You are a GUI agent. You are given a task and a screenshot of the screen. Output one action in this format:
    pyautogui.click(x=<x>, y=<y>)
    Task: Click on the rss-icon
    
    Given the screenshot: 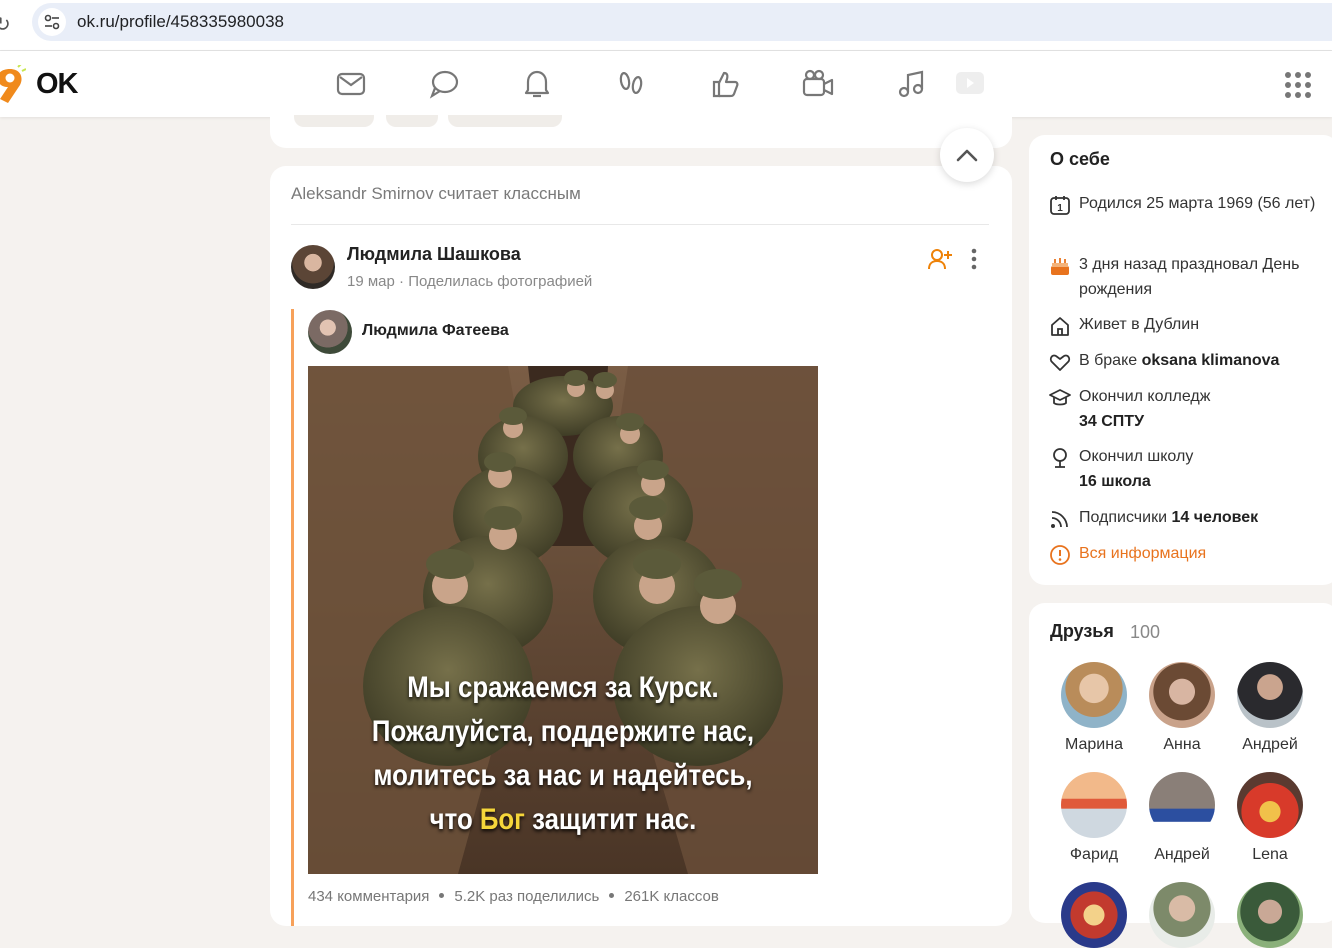 What is the action you would take?
    pyautogui.click(x=1059, y=519)
    